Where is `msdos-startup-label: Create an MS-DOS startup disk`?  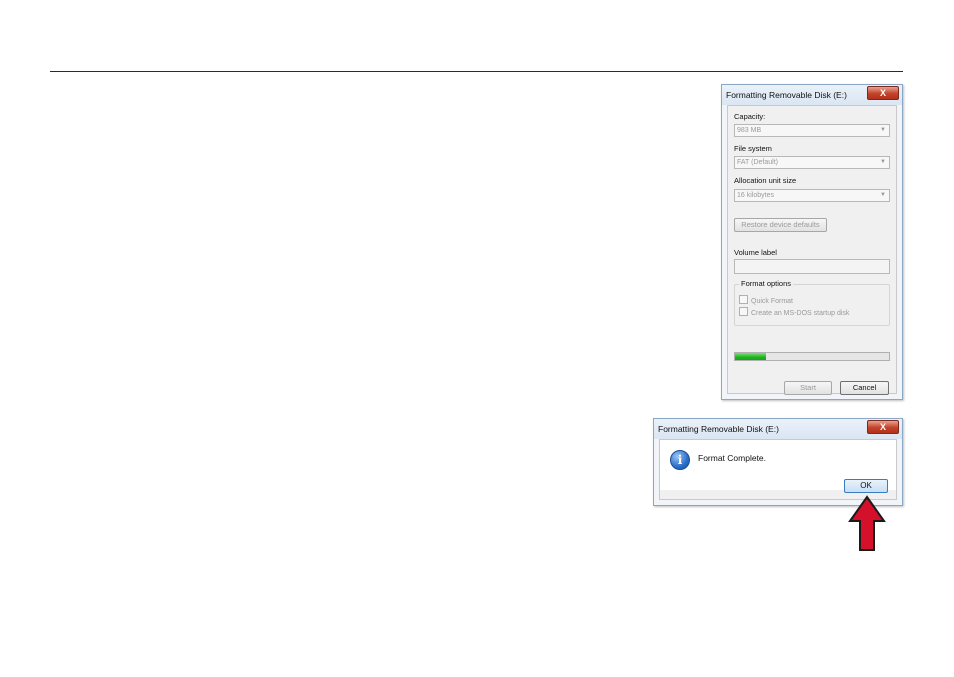
msdos-startup-label: Create an MS-DOS startup disk is located at coordinates (800, 313).